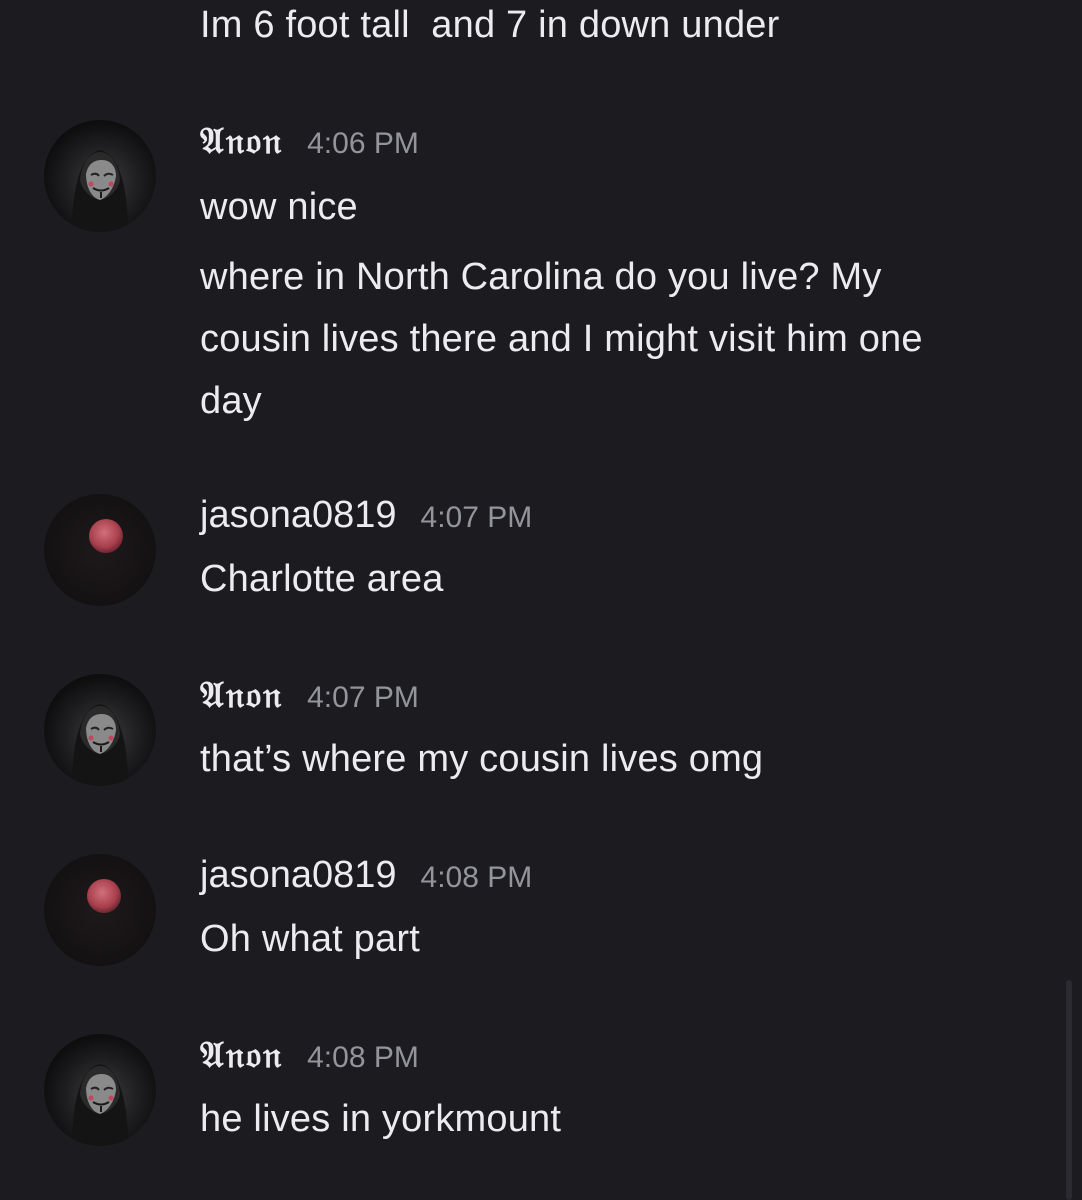 The width and height of the screenshot is (1082, 1200). I want to click on timestamp: 4:06 PM, so click(363, 143).